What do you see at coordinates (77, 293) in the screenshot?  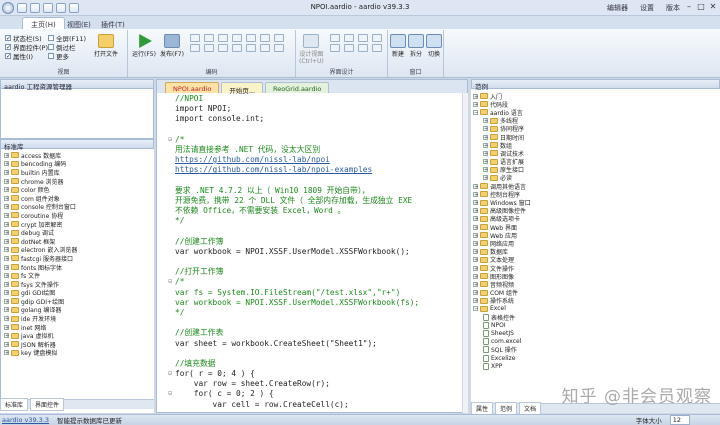 I see `library-item: + gdi GDI绘图` at bounding box center [77, 293].